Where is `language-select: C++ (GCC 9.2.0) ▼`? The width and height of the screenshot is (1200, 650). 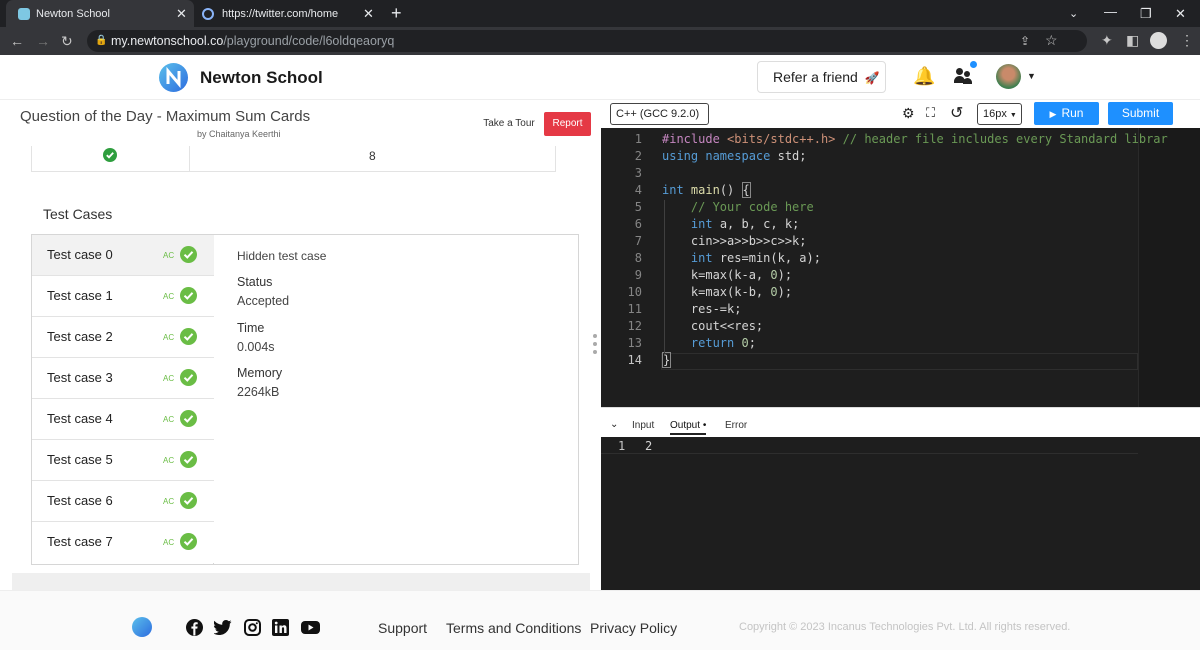 language-select: C++ (GCC 9.2.0) ▼ is located at coordinates (659, 121).